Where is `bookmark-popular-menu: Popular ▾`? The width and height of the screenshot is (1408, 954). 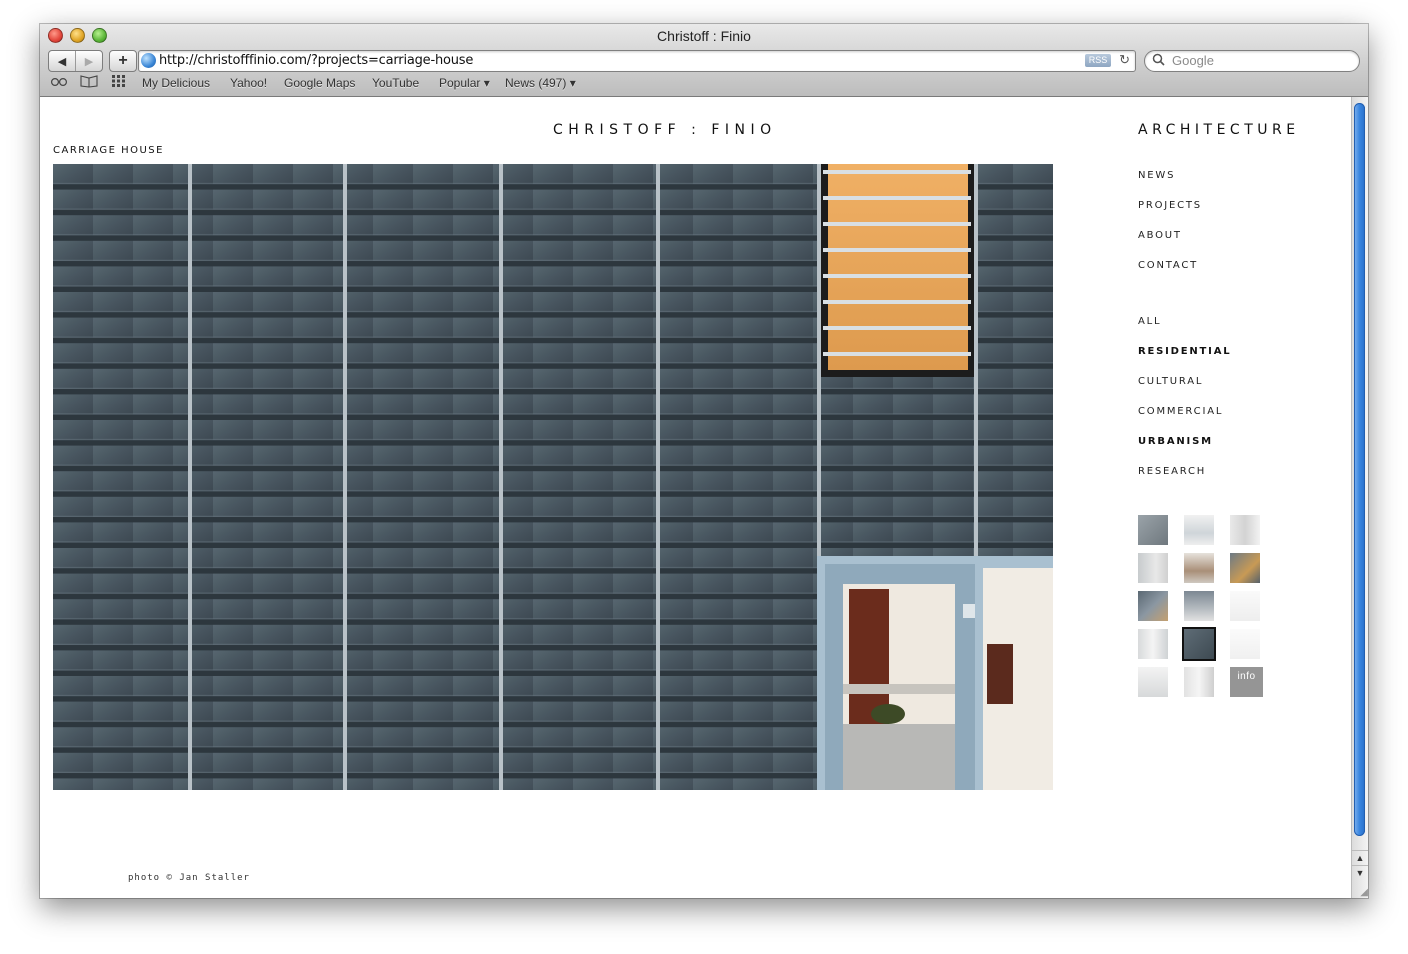 bookmark-popular-menu: Popular ▾ is located at coordinates (464, 83).